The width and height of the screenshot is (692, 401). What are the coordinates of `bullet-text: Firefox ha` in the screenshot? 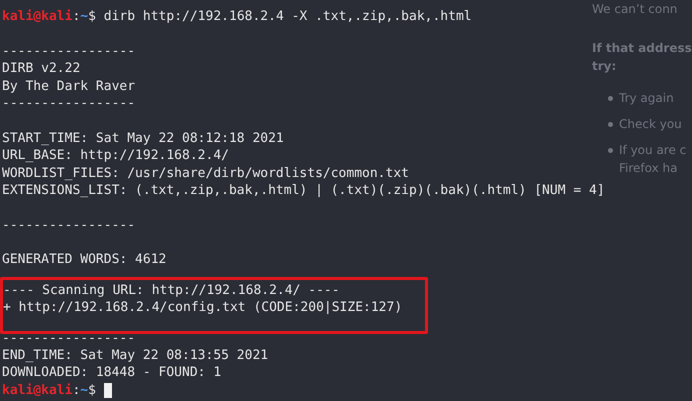 It's located at (648, 168).